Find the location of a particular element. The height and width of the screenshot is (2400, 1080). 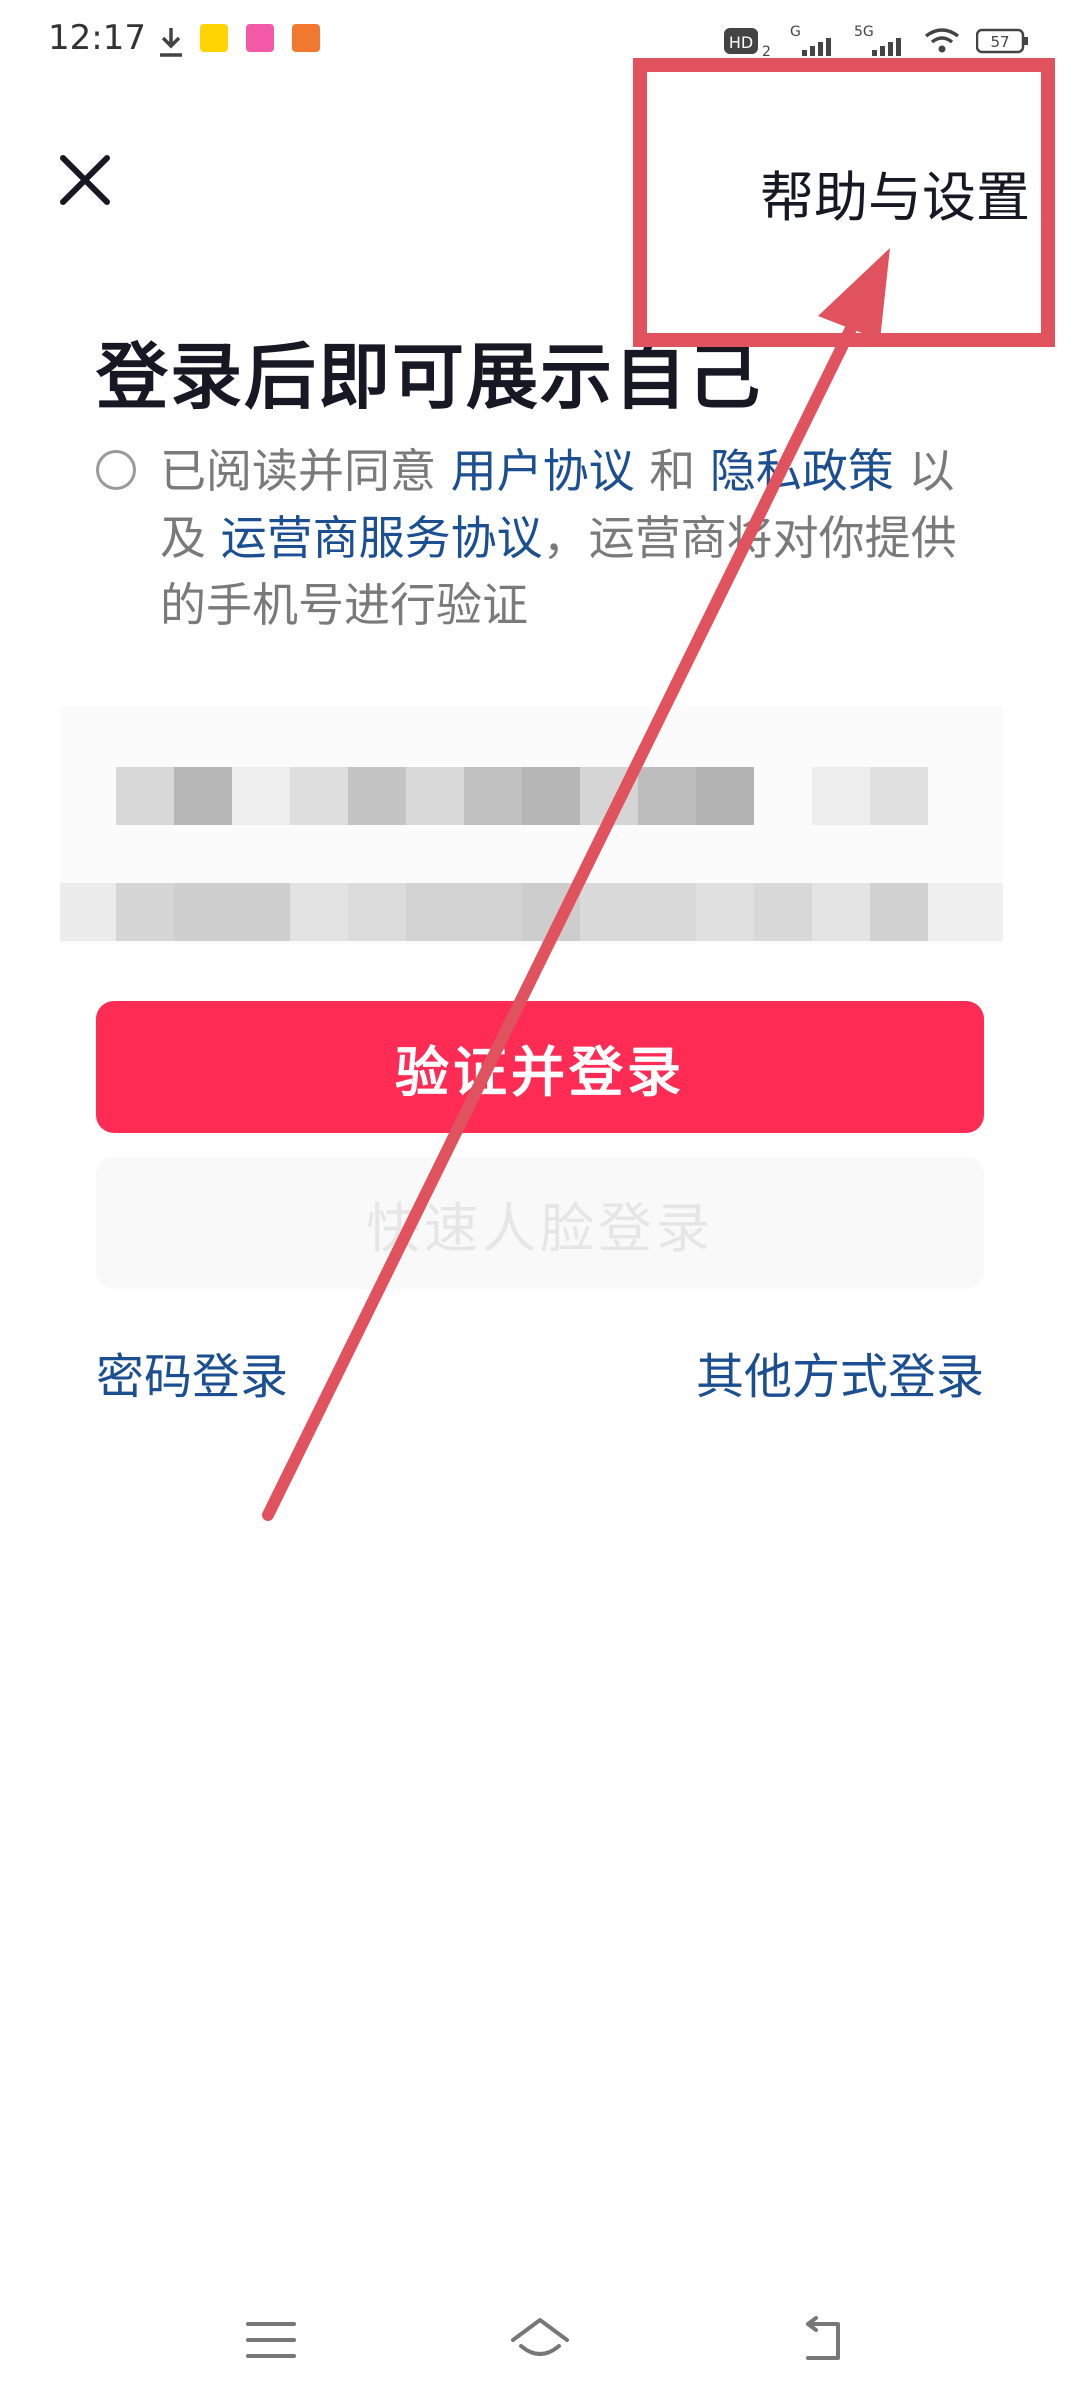

status-indicators: HD 2 G 5G 57 is located at coordinates (877, 41).